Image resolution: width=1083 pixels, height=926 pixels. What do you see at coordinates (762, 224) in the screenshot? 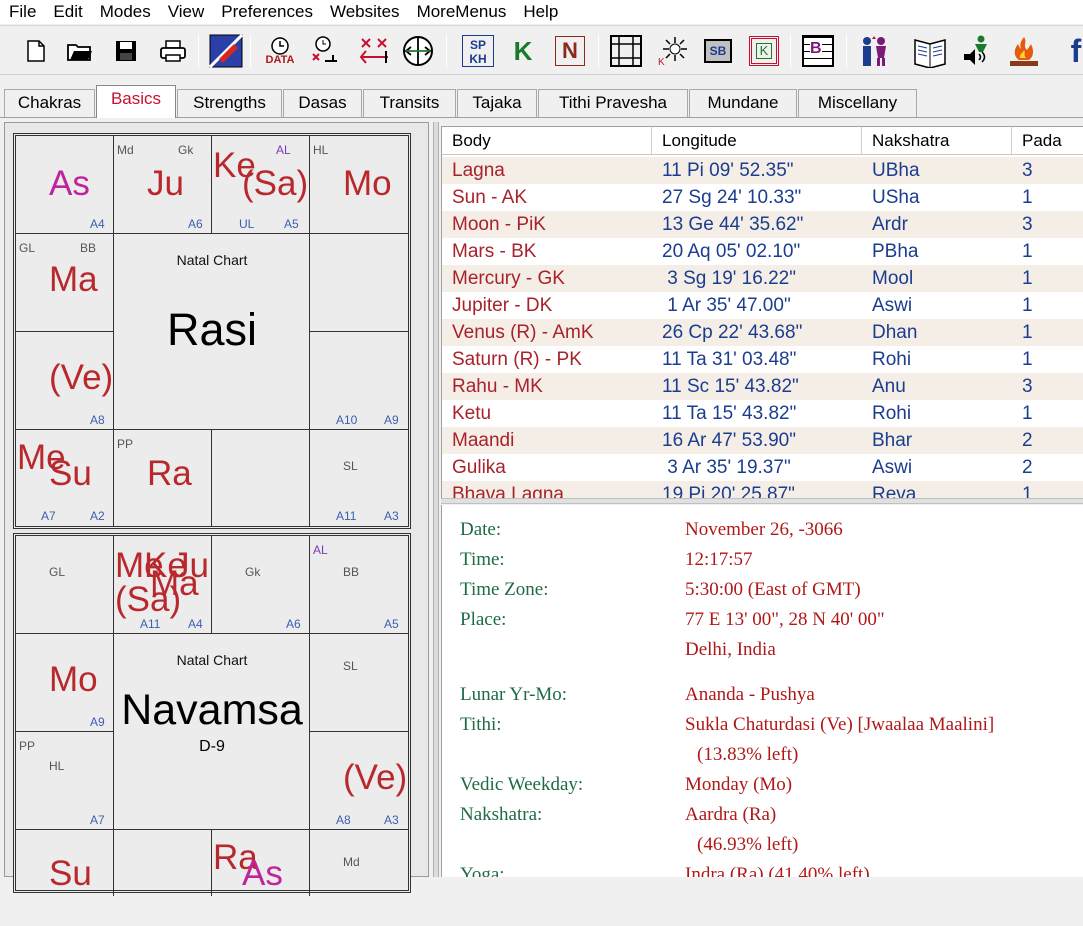
I see `table-row: Moon - PiK 13 Ge 44' 35.62" Ardr 3` at bounding box center [762, 224].